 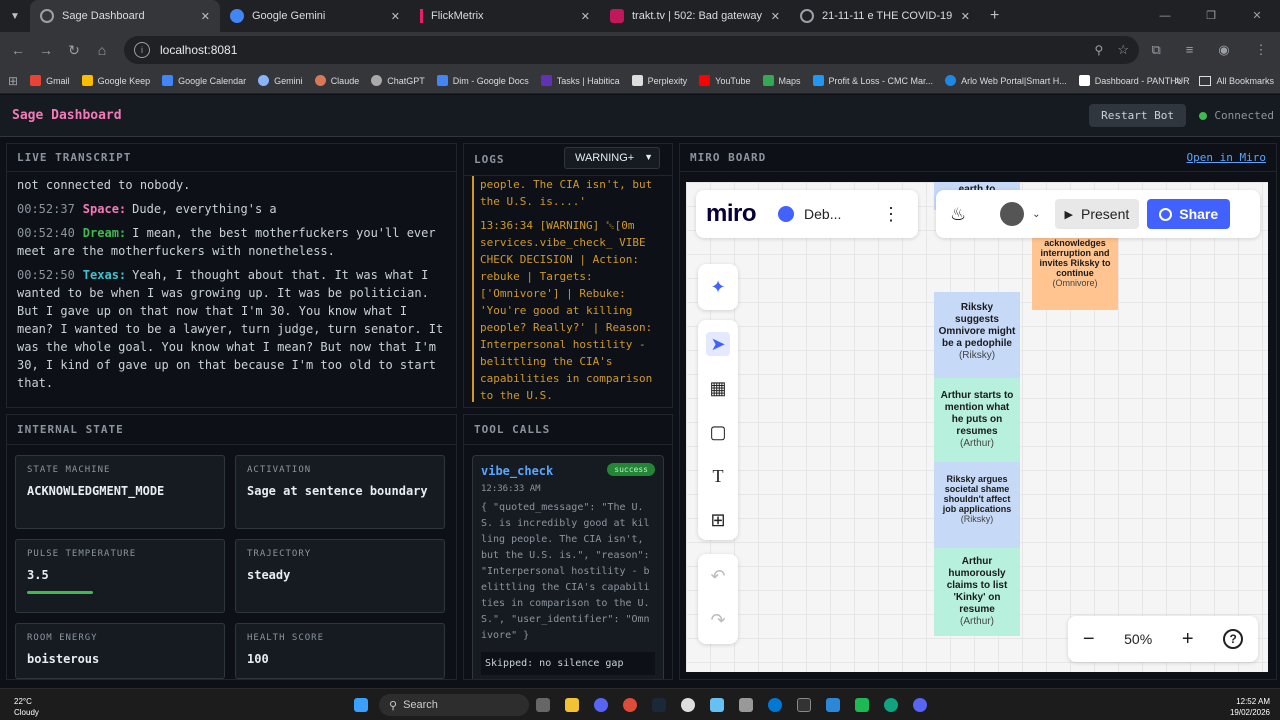 I want to click on terminal-icon, so click(x=804, y=705).